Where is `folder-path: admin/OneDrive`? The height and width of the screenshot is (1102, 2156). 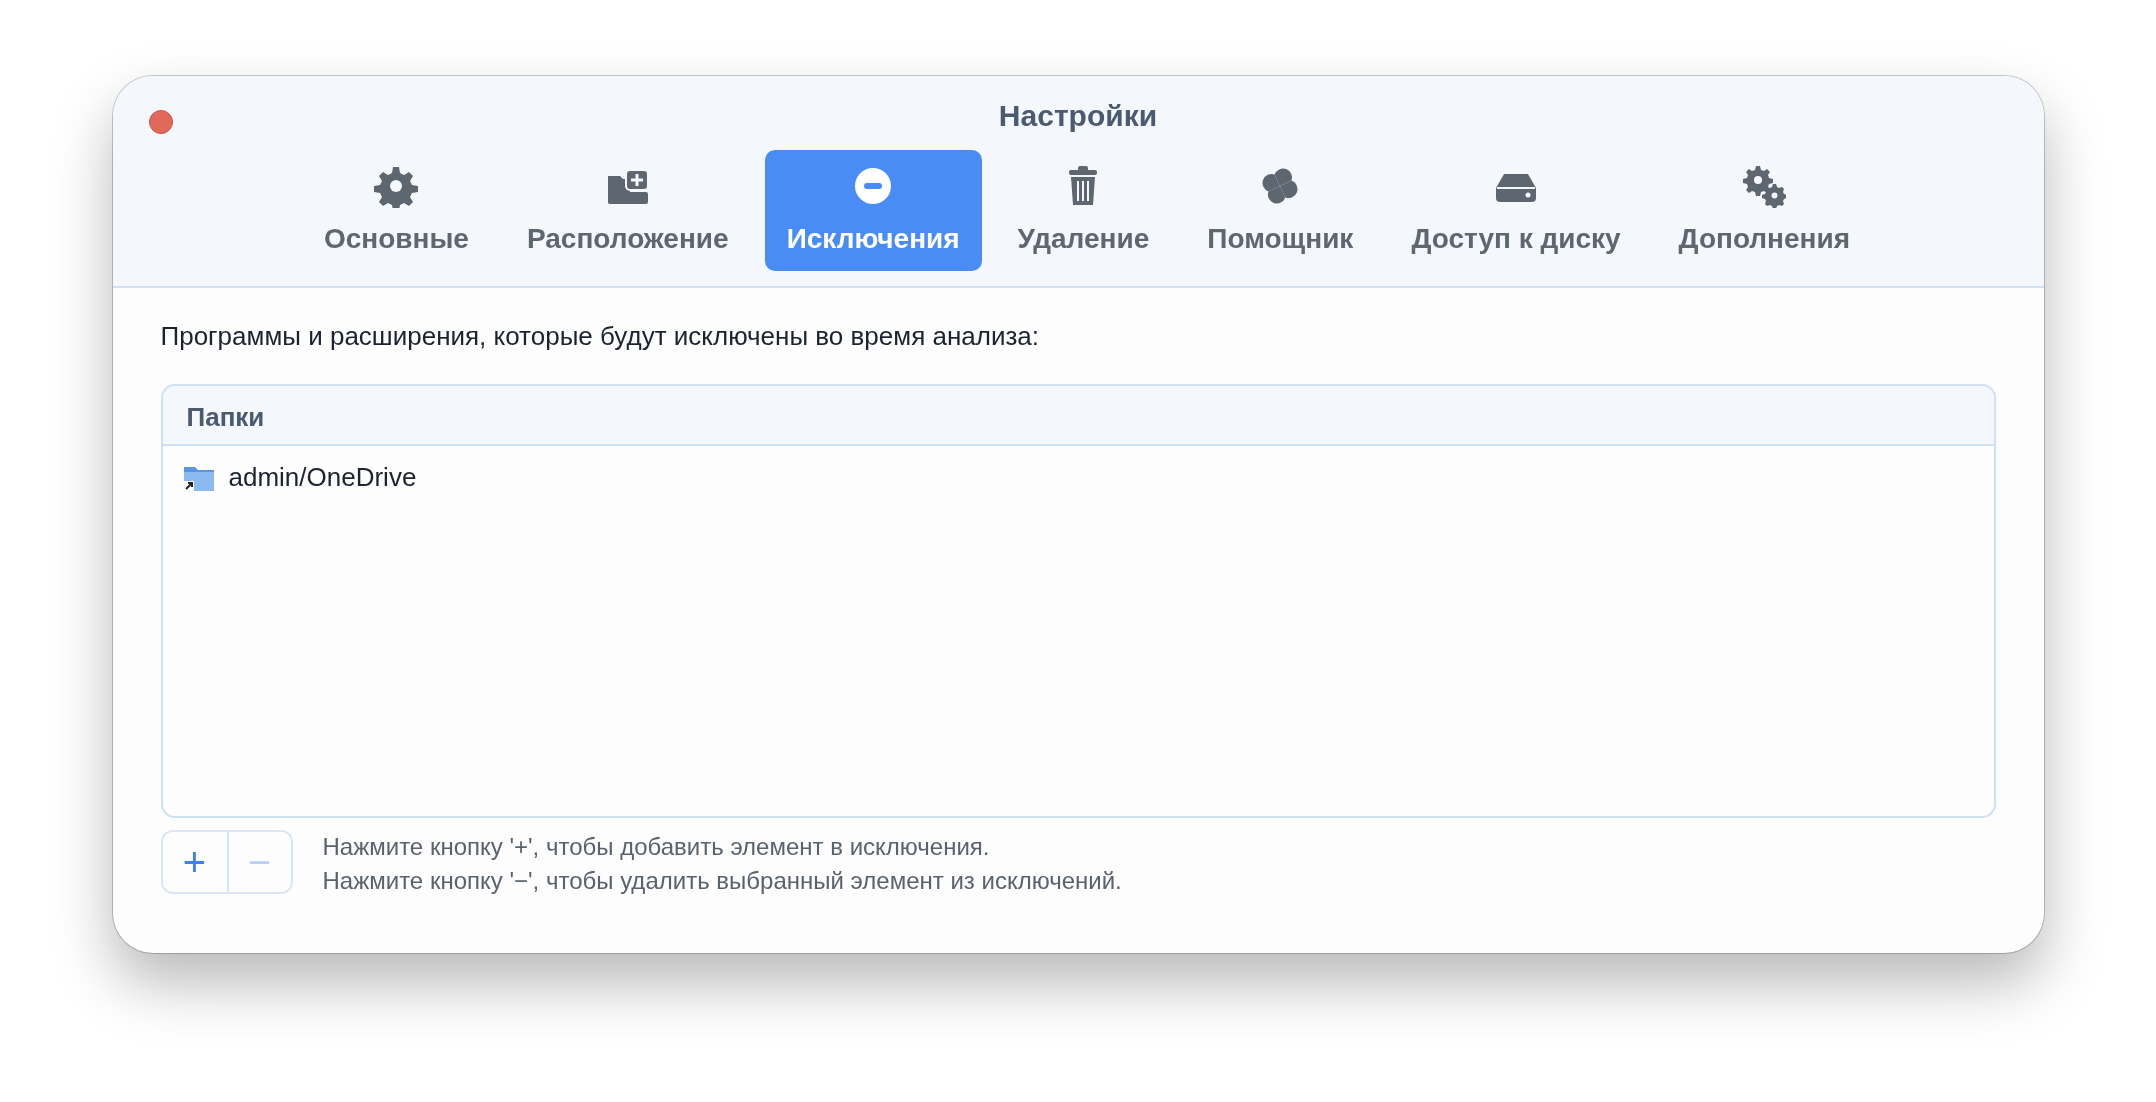
folder-path: admin/OneDrive is located at coordinates (322, 477).